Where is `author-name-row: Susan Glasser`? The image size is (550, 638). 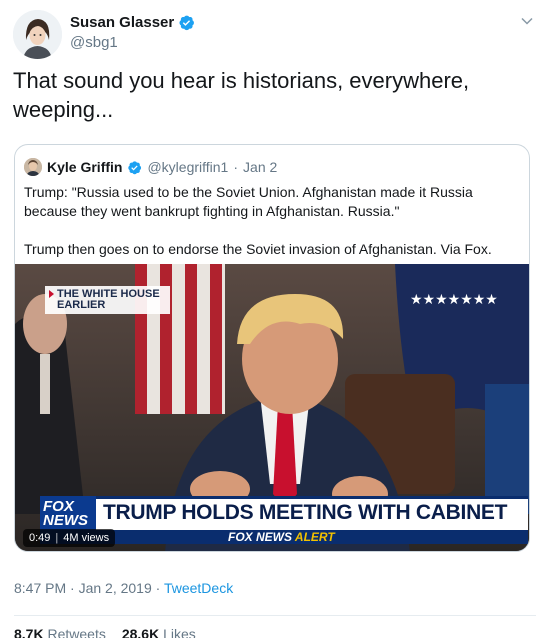 author-name-row: Susan Glasser is located at coordinates (132, 22).